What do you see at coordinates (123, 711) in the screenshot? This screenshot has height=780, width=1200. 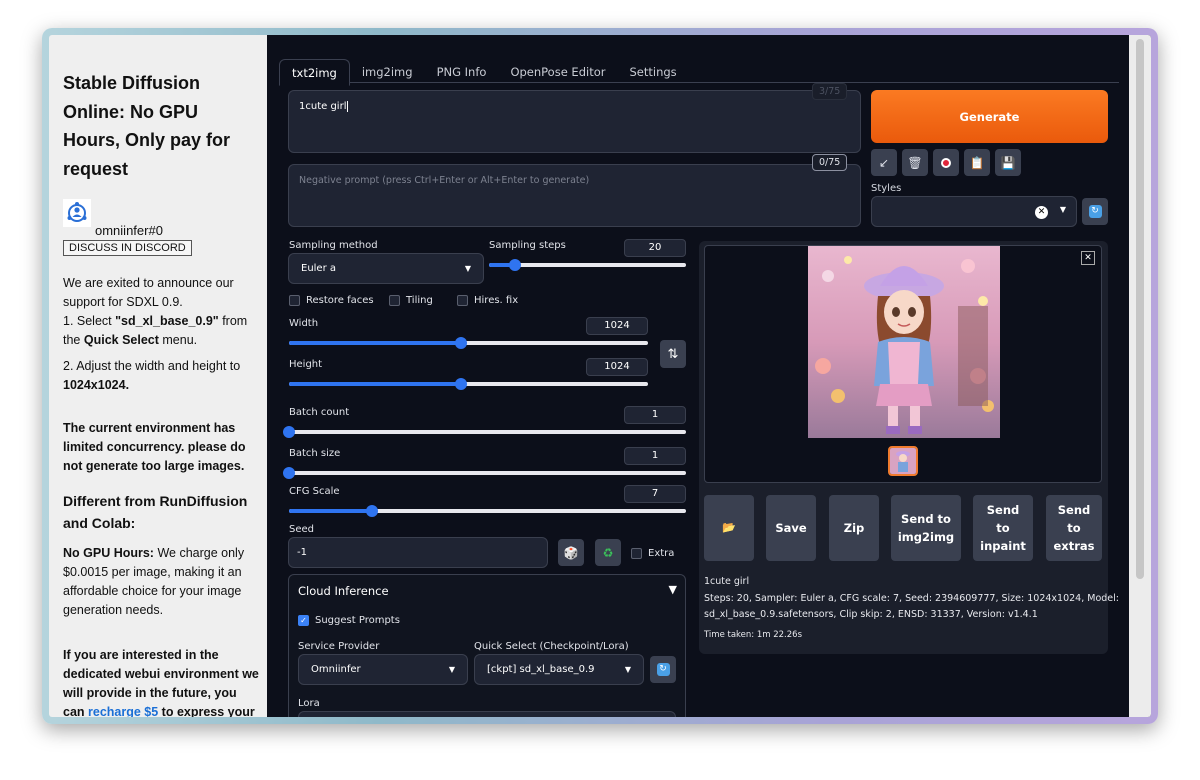 I see `recharge-link: recharge $5` at bounding box center [123, 711].